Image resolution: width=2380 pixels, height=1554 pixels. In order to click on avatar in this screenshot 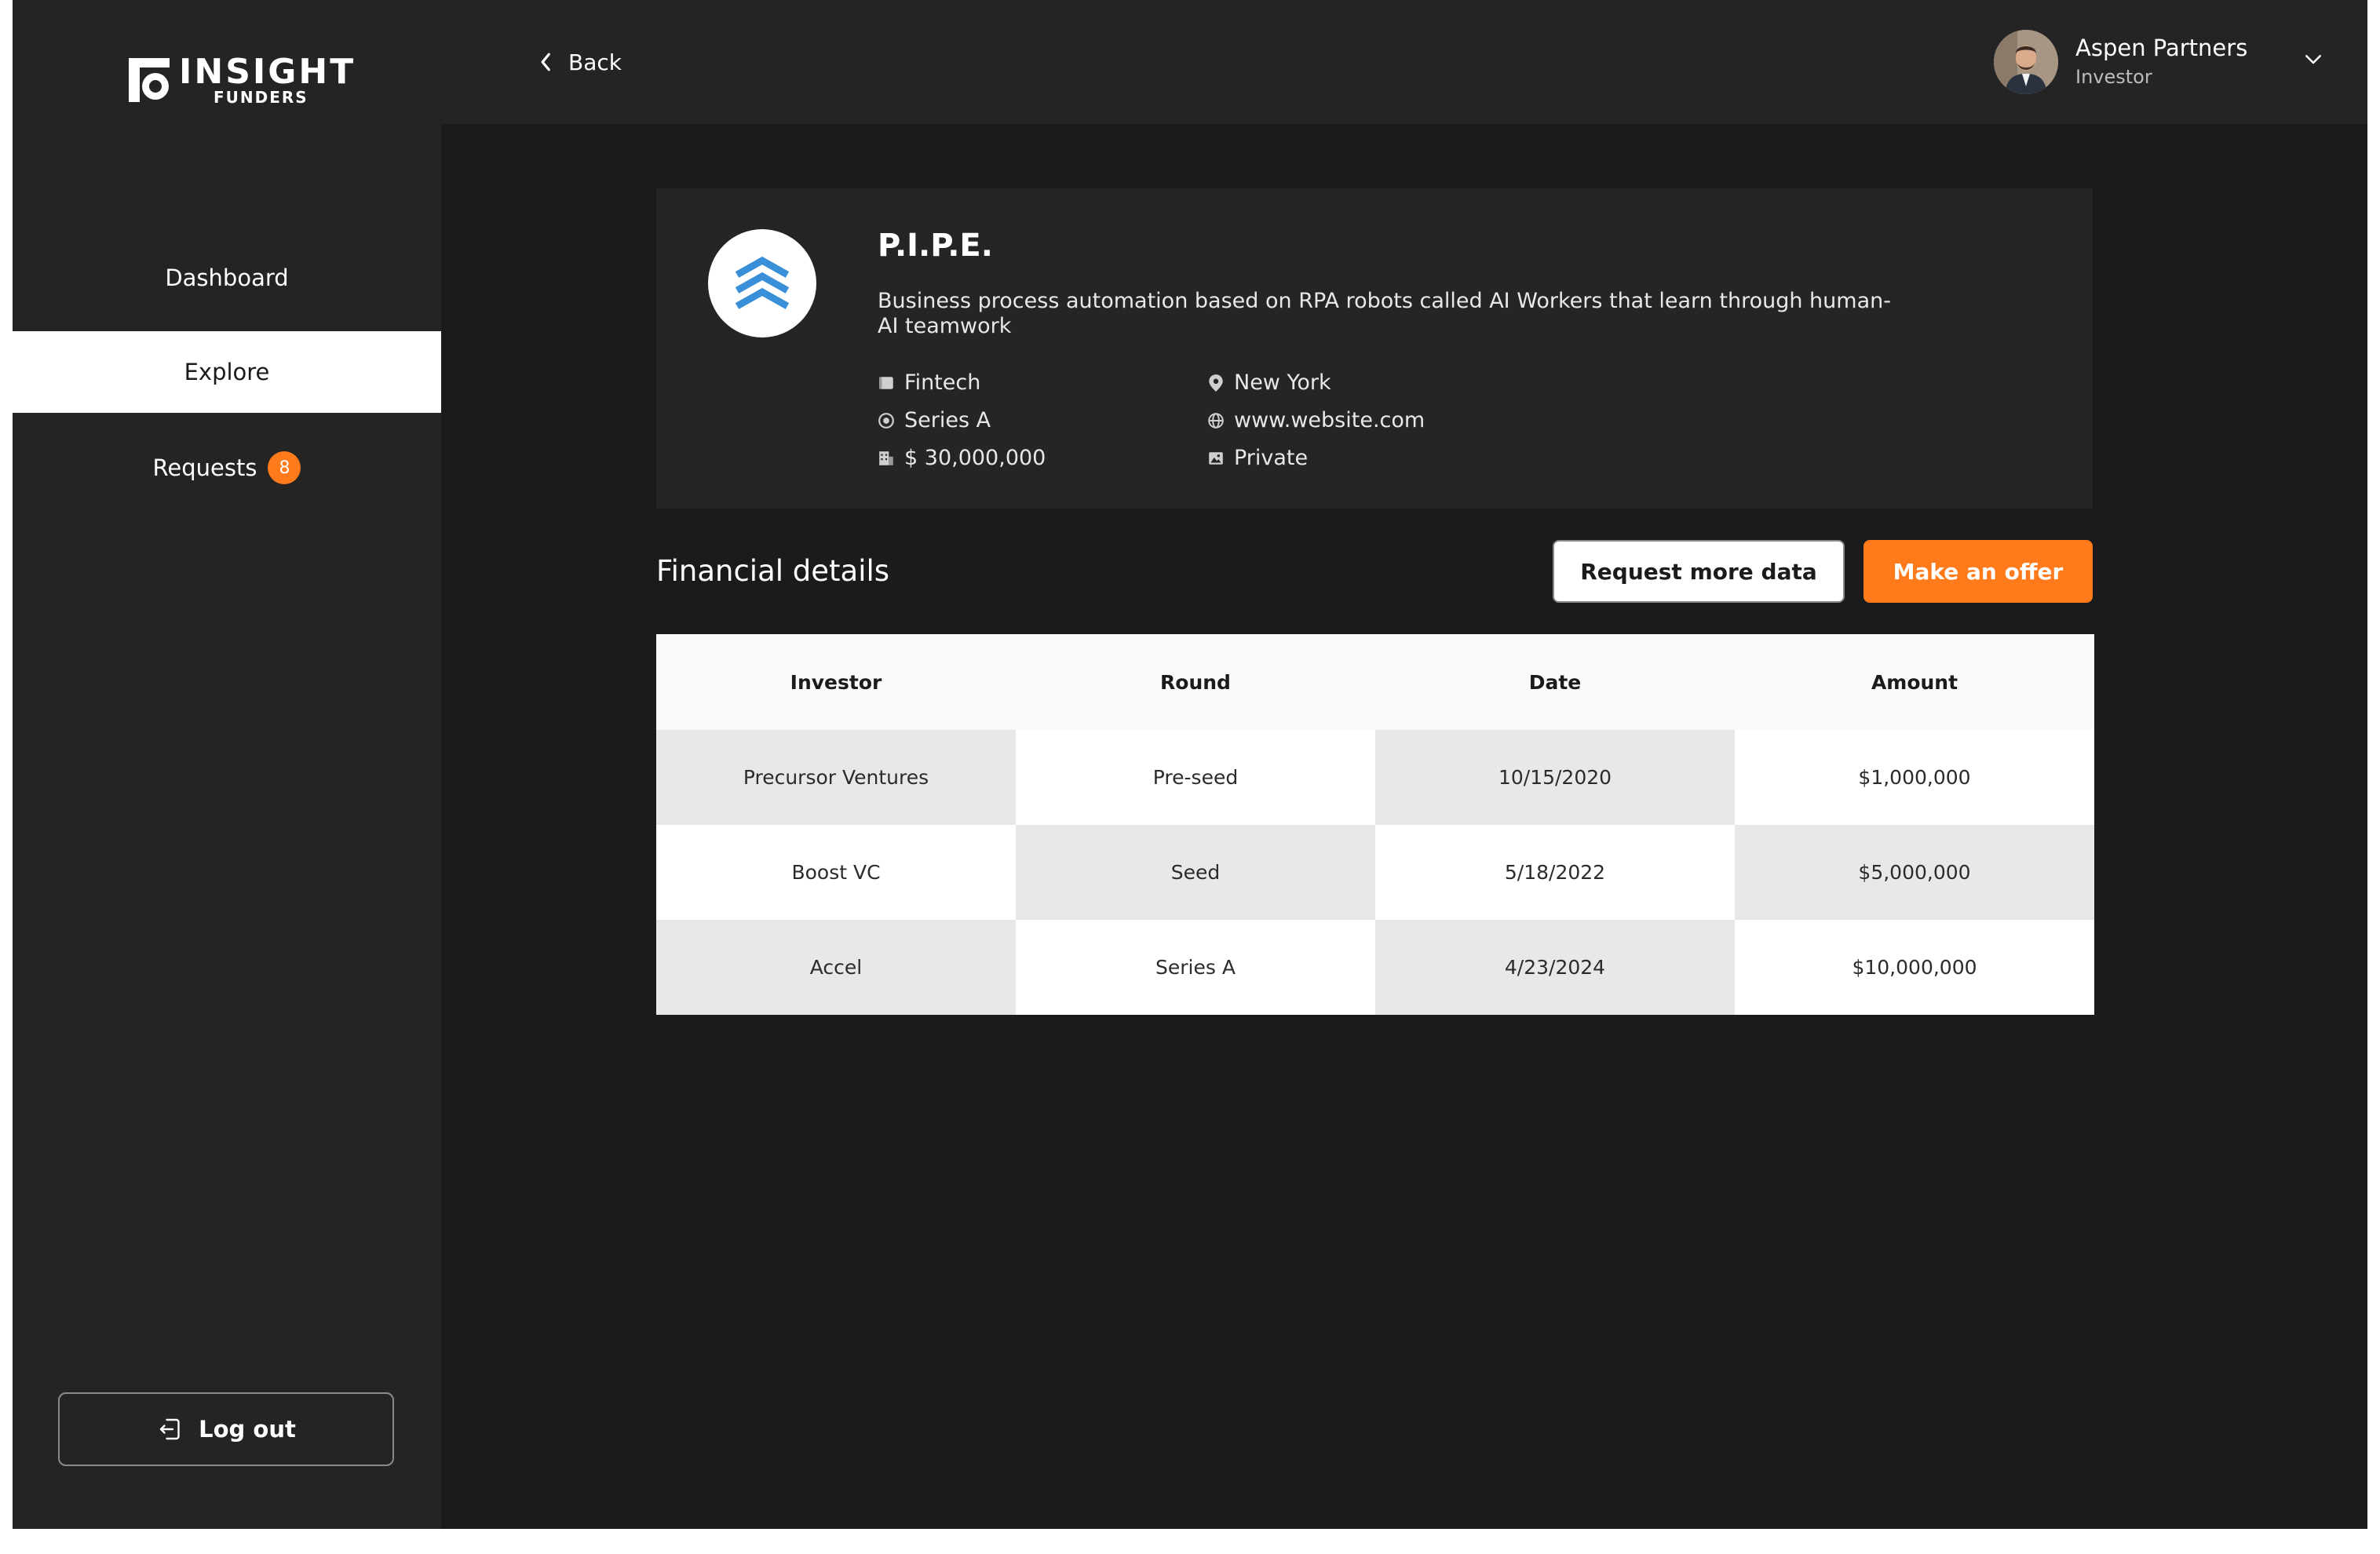, I will do `click(2026, 62)`.